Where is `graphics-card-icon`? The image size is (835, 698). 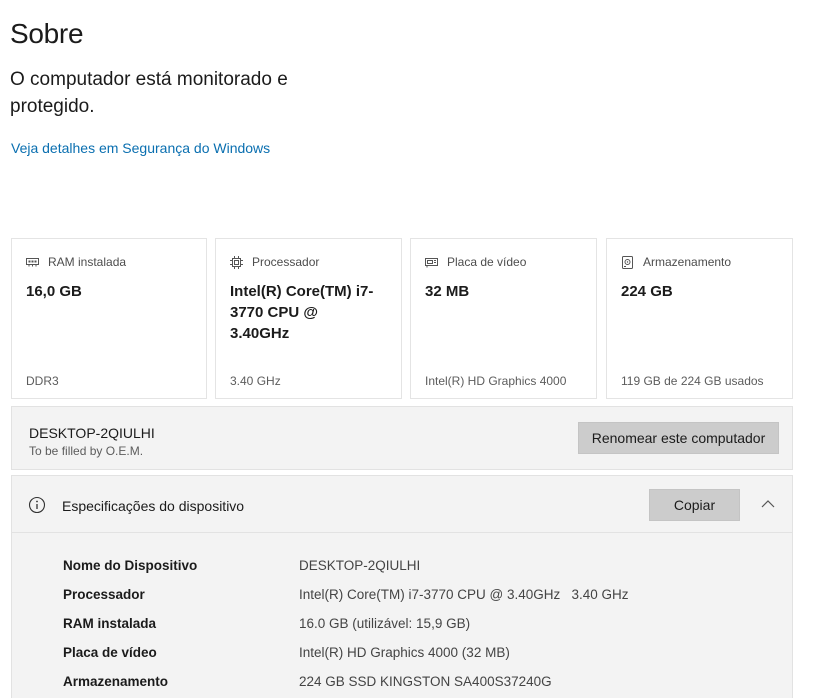 graphics-card-icon is located at coordinates (431, 262).